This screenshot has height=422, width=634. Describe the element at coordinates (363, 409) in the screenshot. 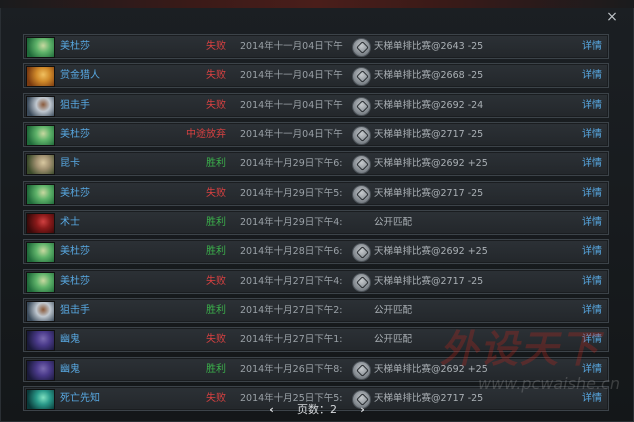

I see `next-page-button: ›` at that location.